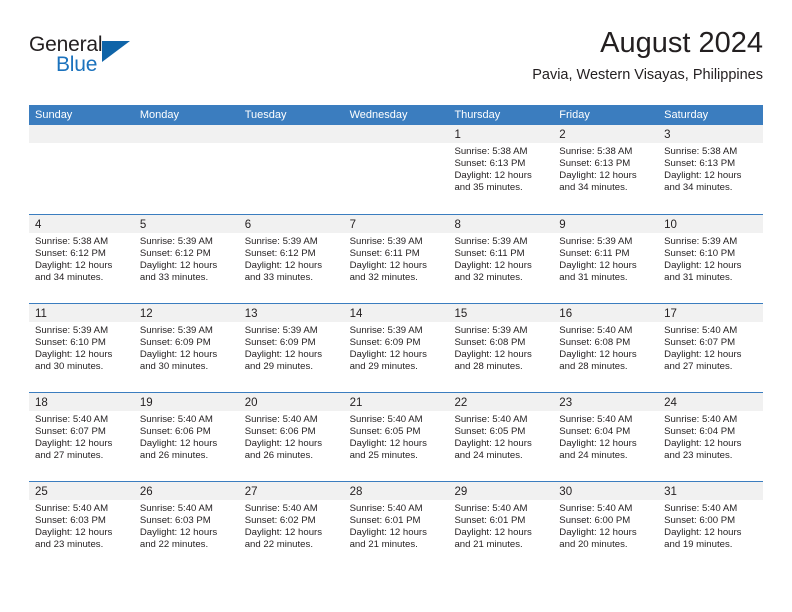  Describe the element at coordinates (81, 491) in the screenshot. I see `day-number-band: 25` at that location.